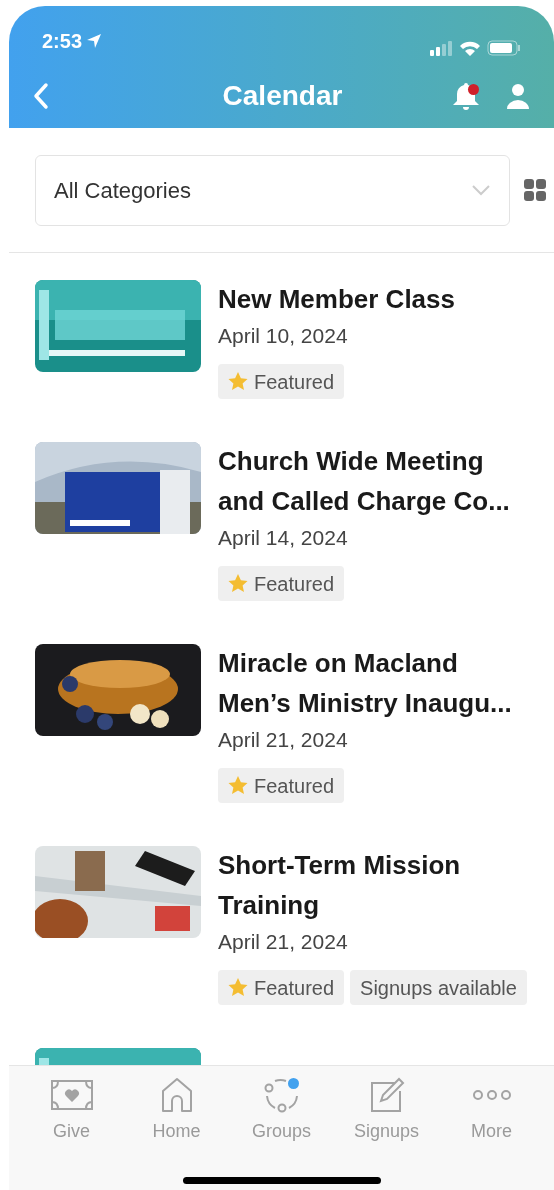  What do you see at coordinates (438, 987) in the screenshot?
I see `event-tag: Signups available` at bounding box center [438, 987].